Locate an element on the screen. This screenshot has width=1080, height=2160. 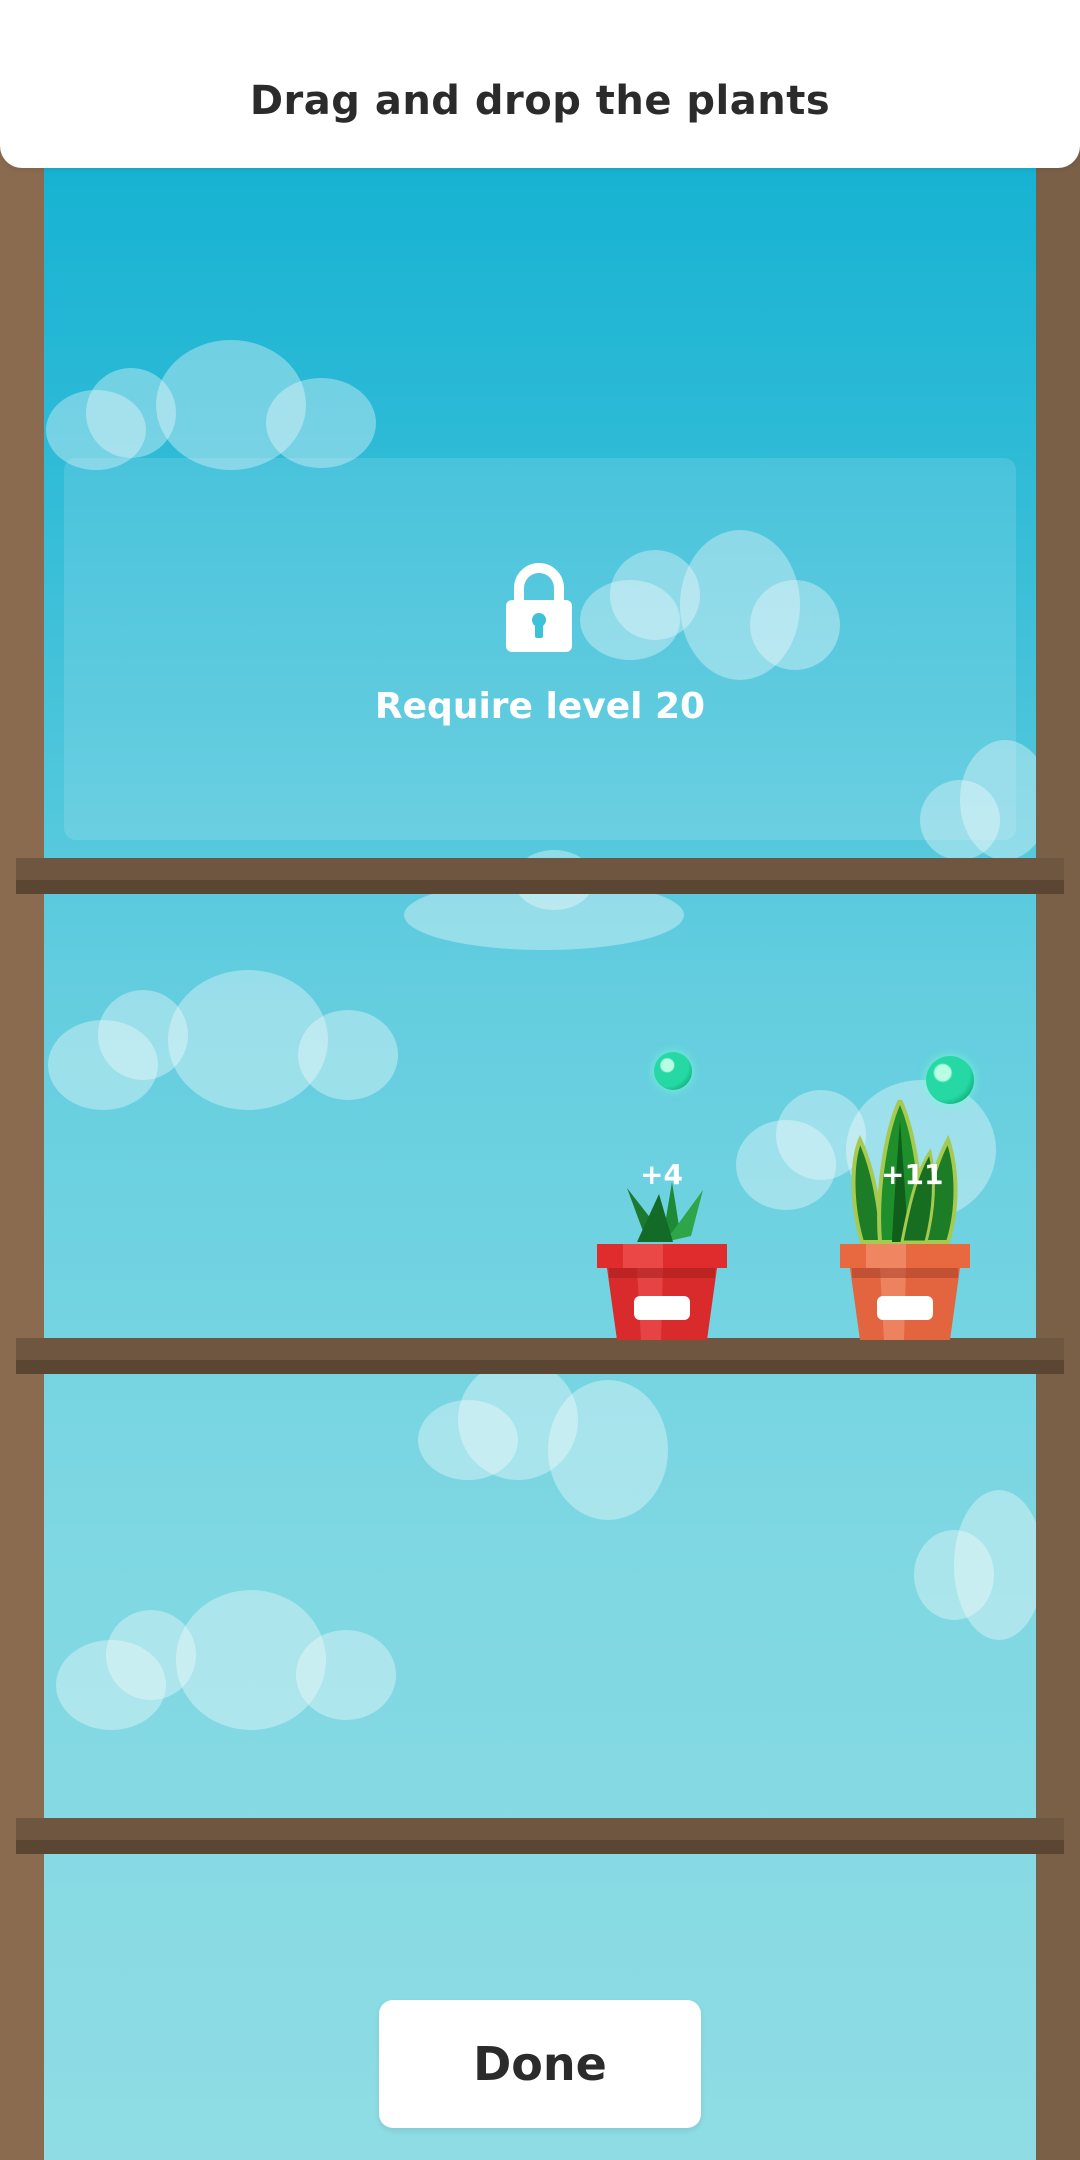
plant-bonus-label: +11 is located at coordinates (912, 1174).